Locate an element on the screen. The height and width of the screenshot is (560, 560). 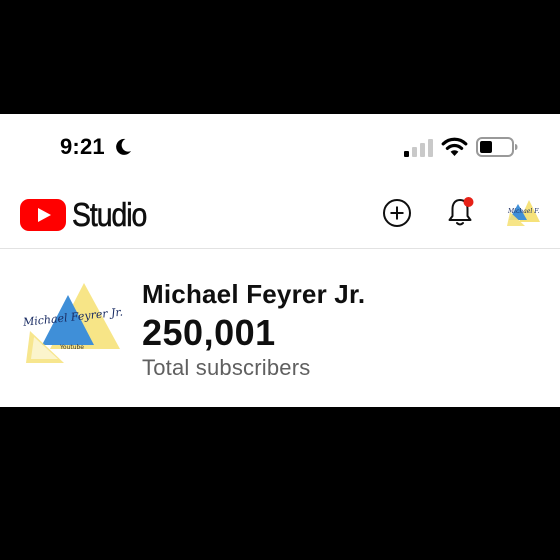
account-avatar-button: Michael F. is located at coordinates (523, 213).